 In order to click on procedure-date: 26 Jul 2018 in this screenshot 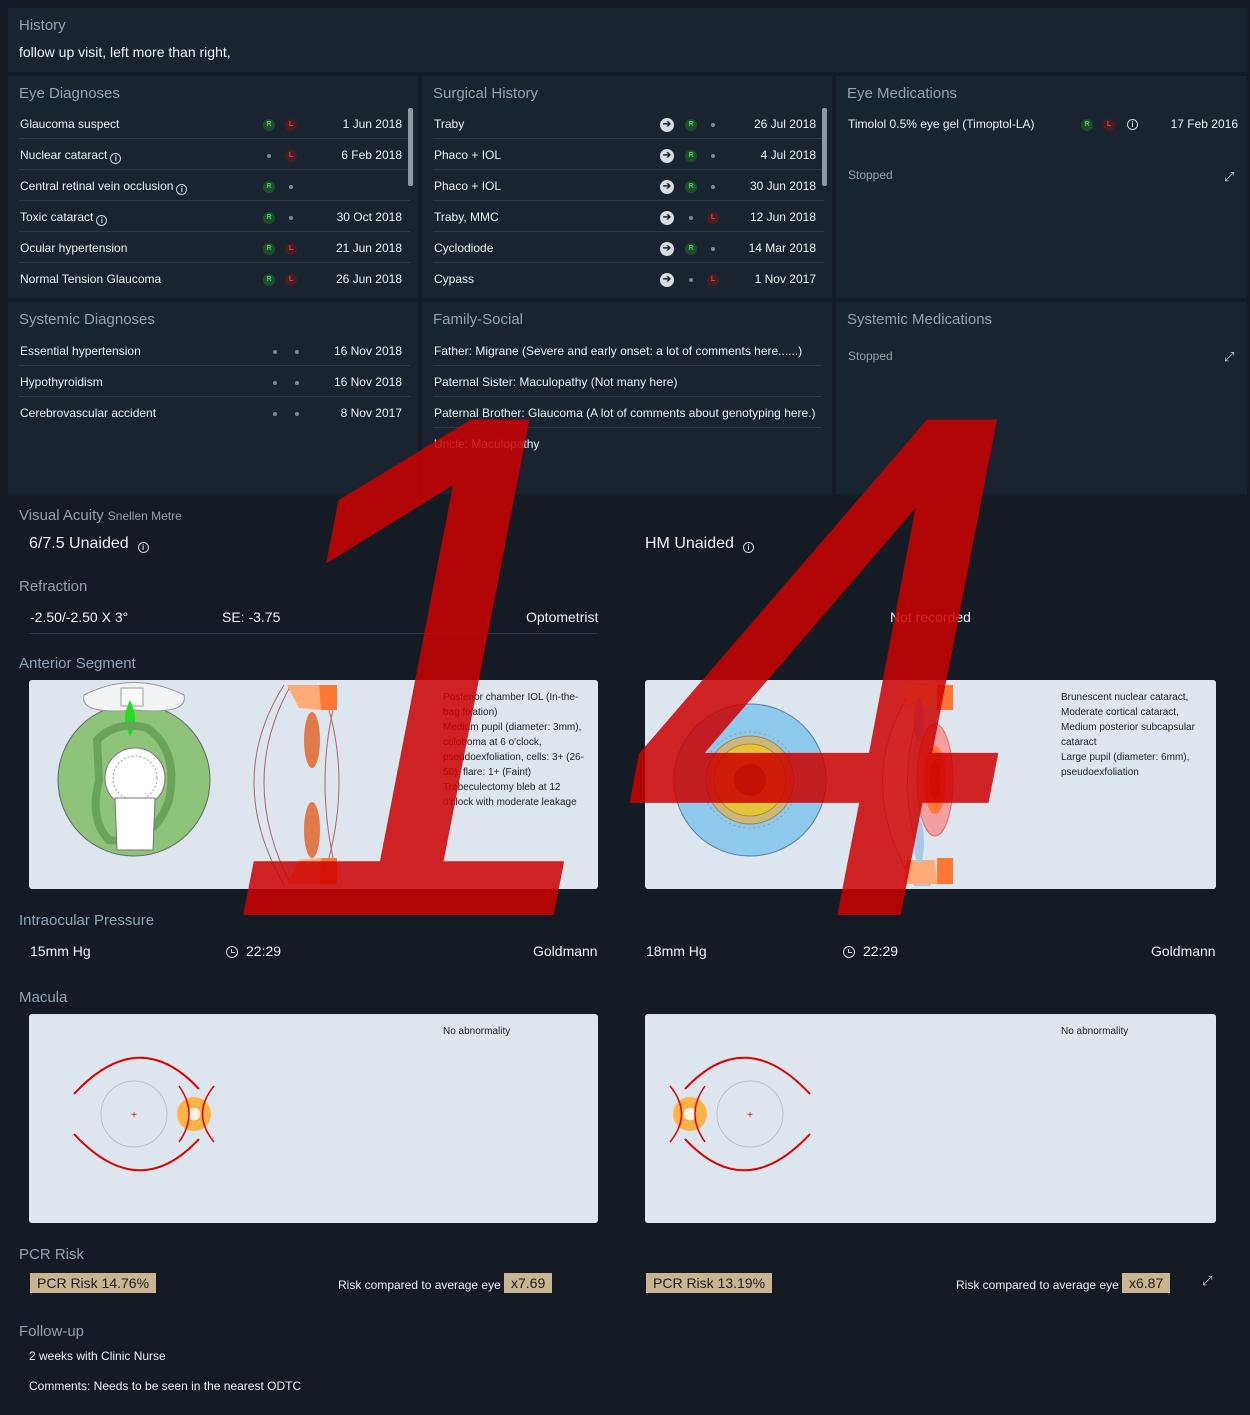, I will do `click(784, 124)`.